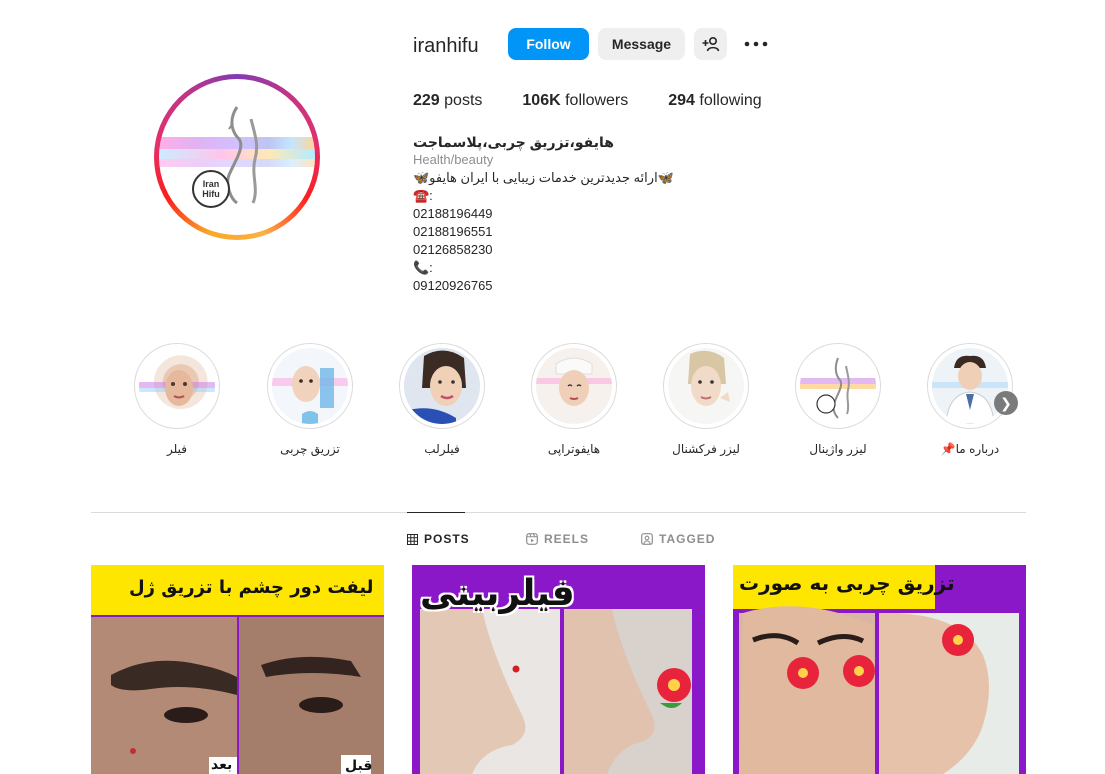  Describe the element at coordinates (681, 100) in the screenshot. I see `following-count: 294` at that location.